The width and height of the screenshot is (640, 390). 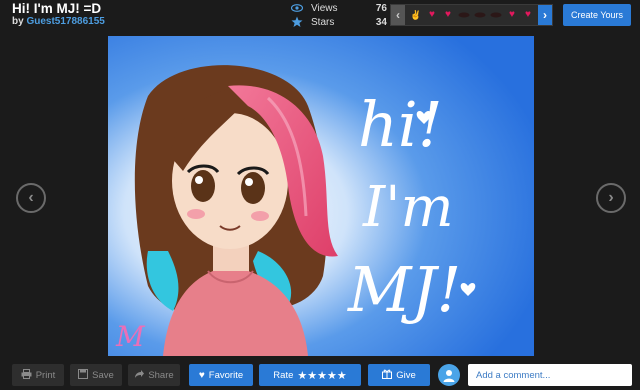 What do you see at coordinates (57, 8) in the screenshot?
I see `artwork-title: Hi! I'm MJ! =D` at bounding box center [57, 8].